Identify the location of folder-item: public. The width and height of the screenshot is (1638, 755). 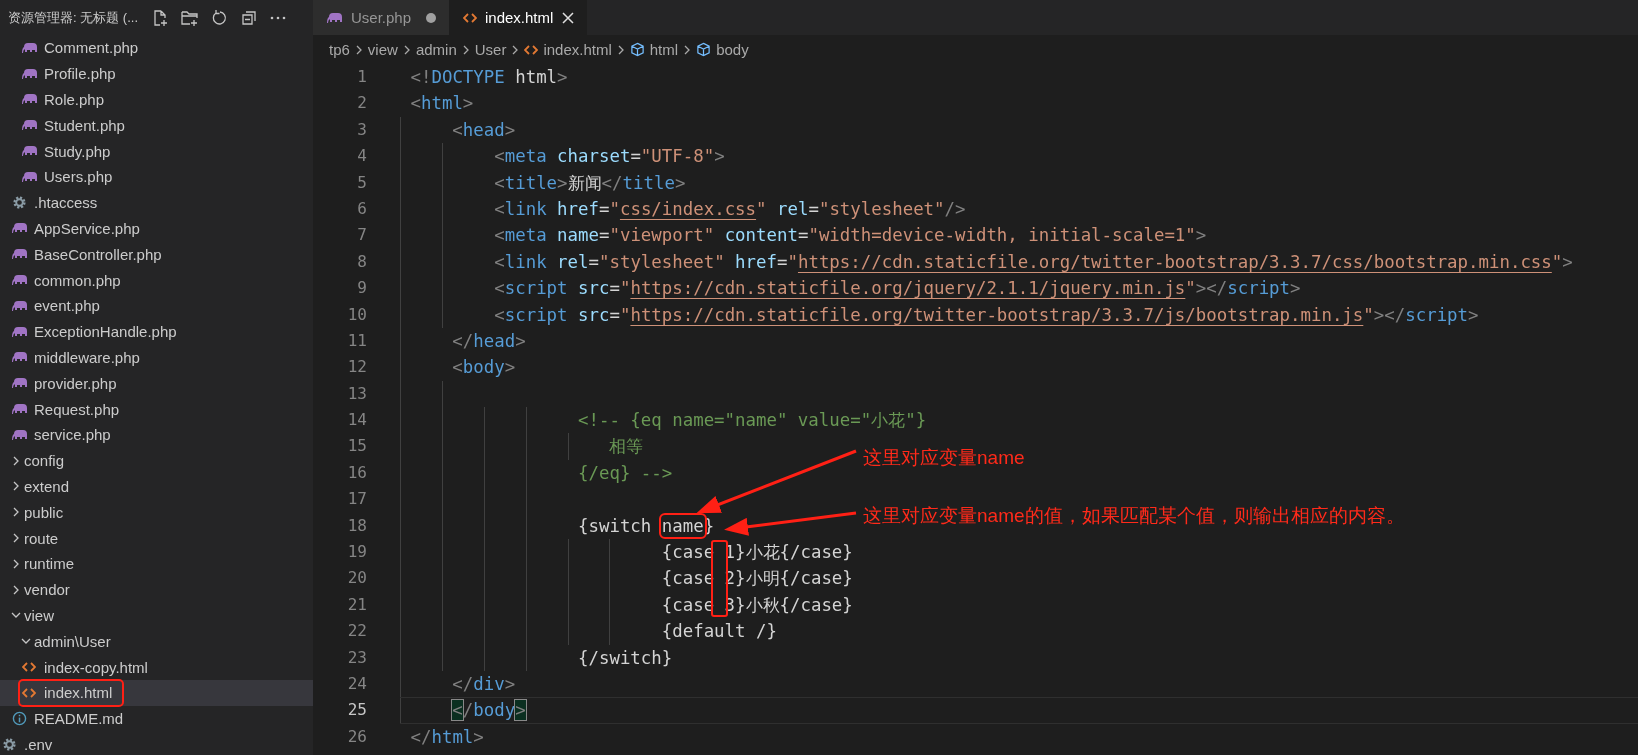
(156, 512).